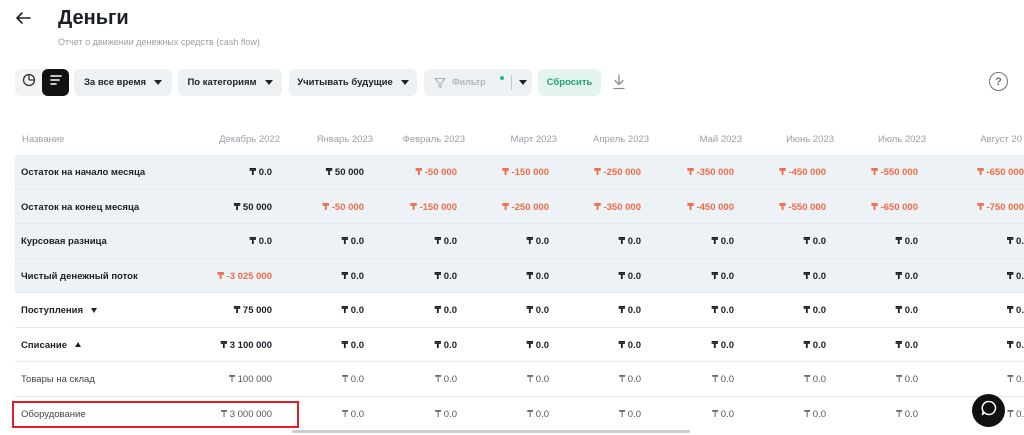 The image size is (1024, 435). I want to click on row-cell: ₸ -750 000, so click(1000, 207).